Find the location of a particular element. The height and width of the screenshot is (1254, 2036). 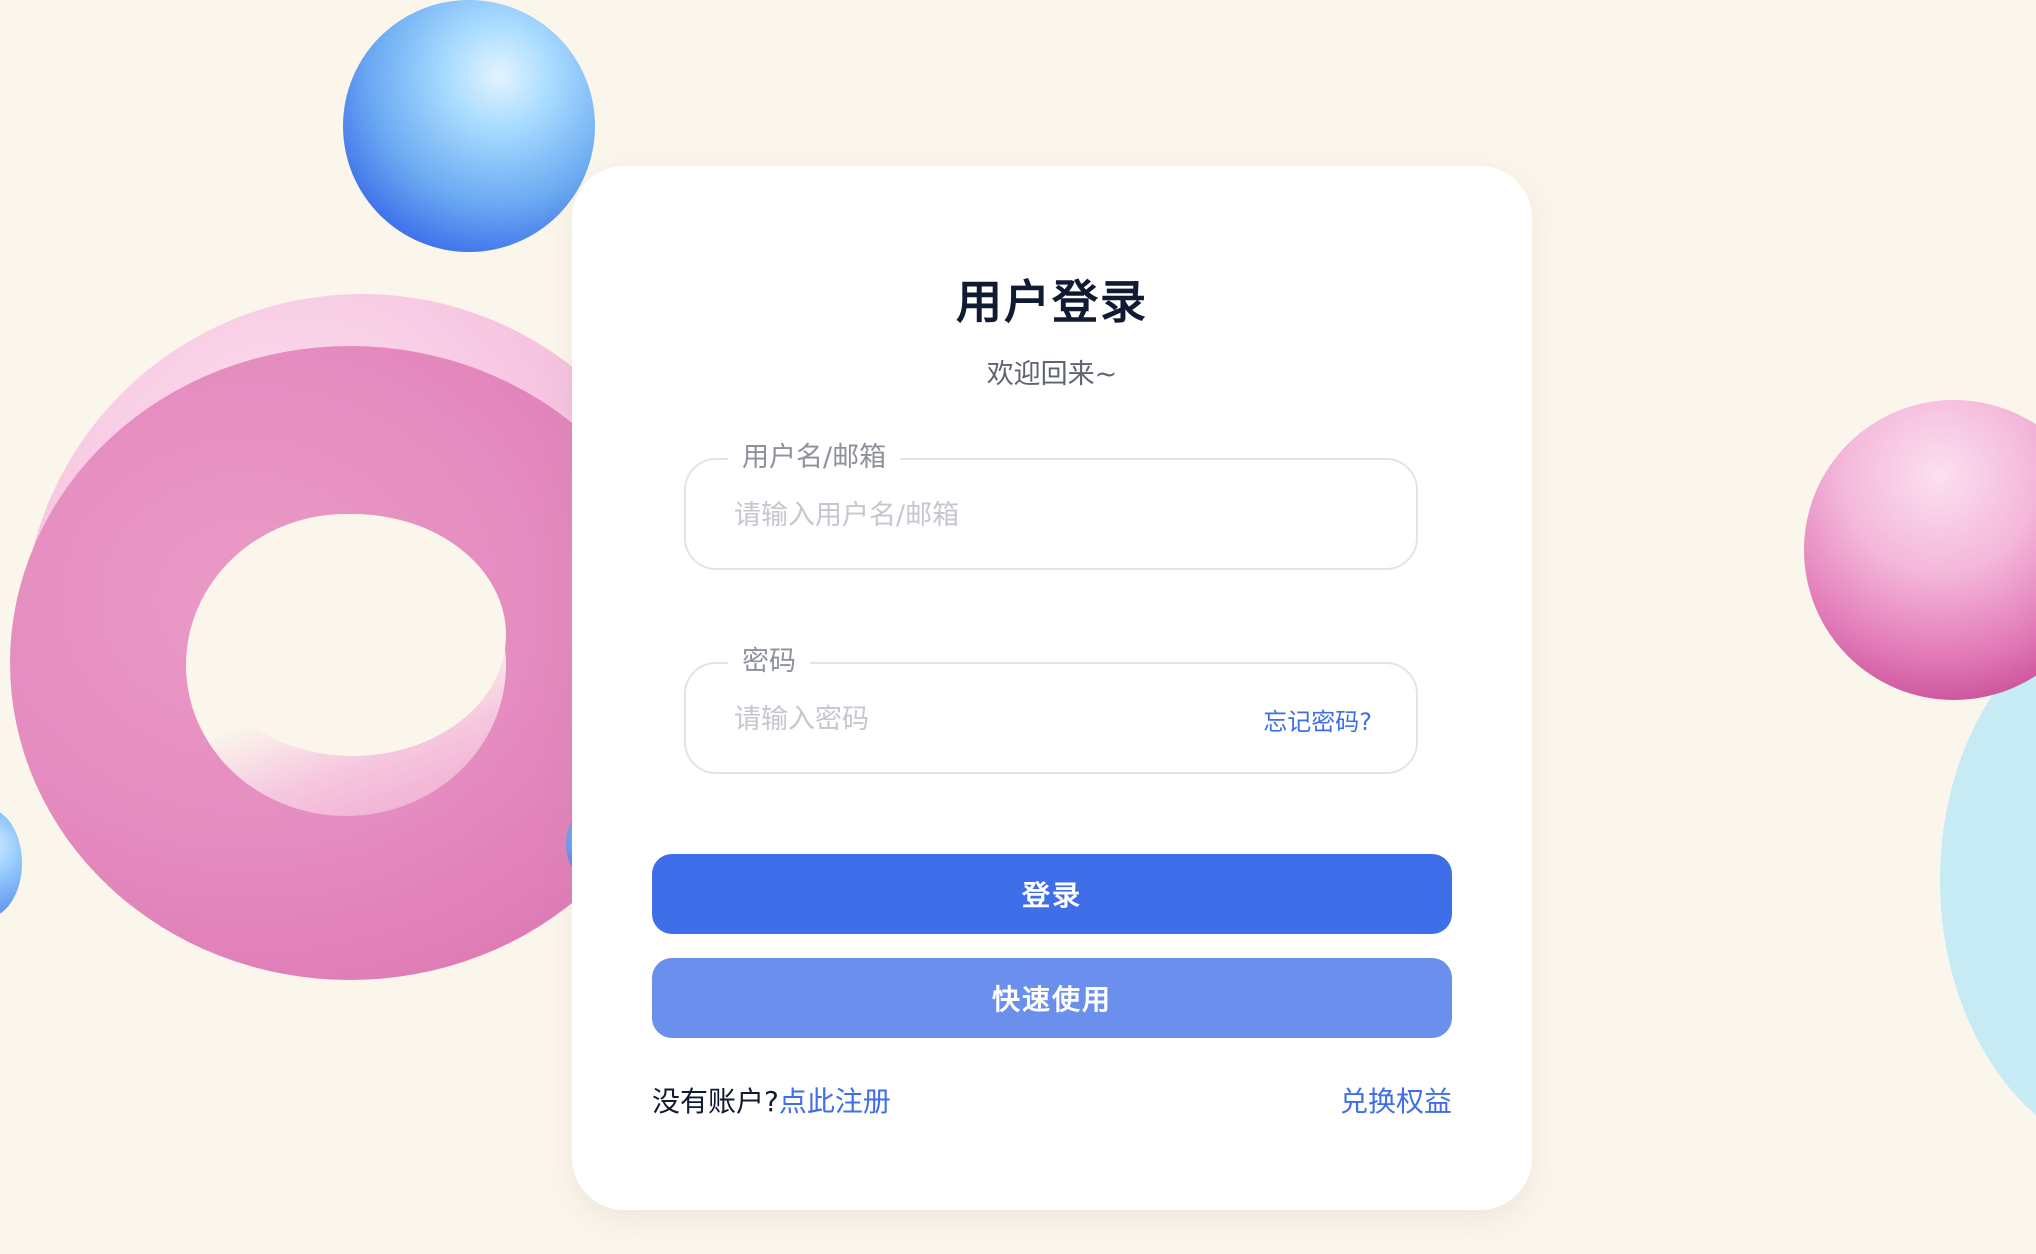

no-account-text: 没有账户? is located at coordinates (715, 1101).